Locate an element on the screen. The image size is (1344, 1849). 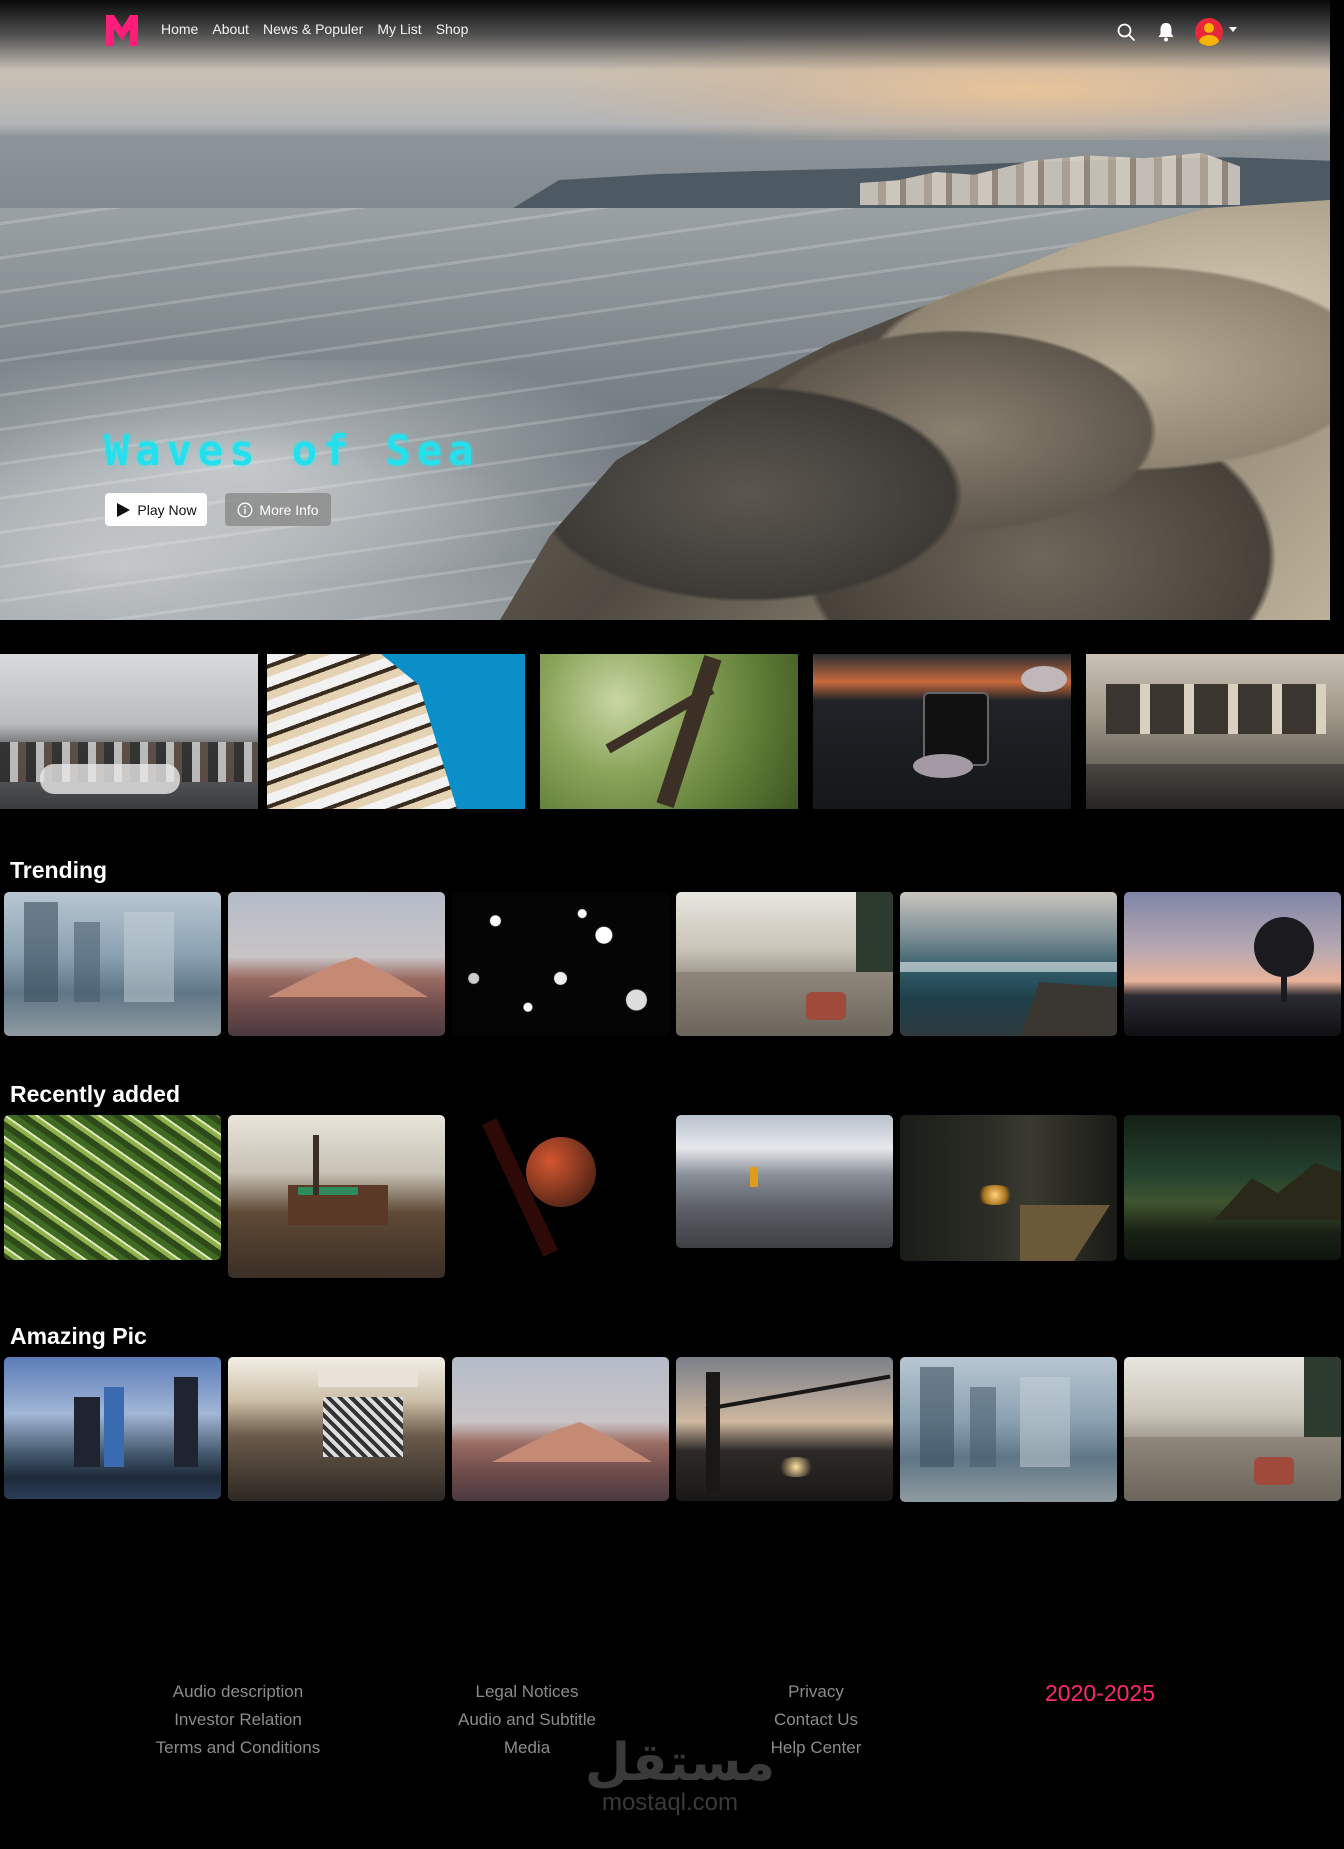
footer-link-terms: Terms and Conditions is located at coordinates (238, 1748).